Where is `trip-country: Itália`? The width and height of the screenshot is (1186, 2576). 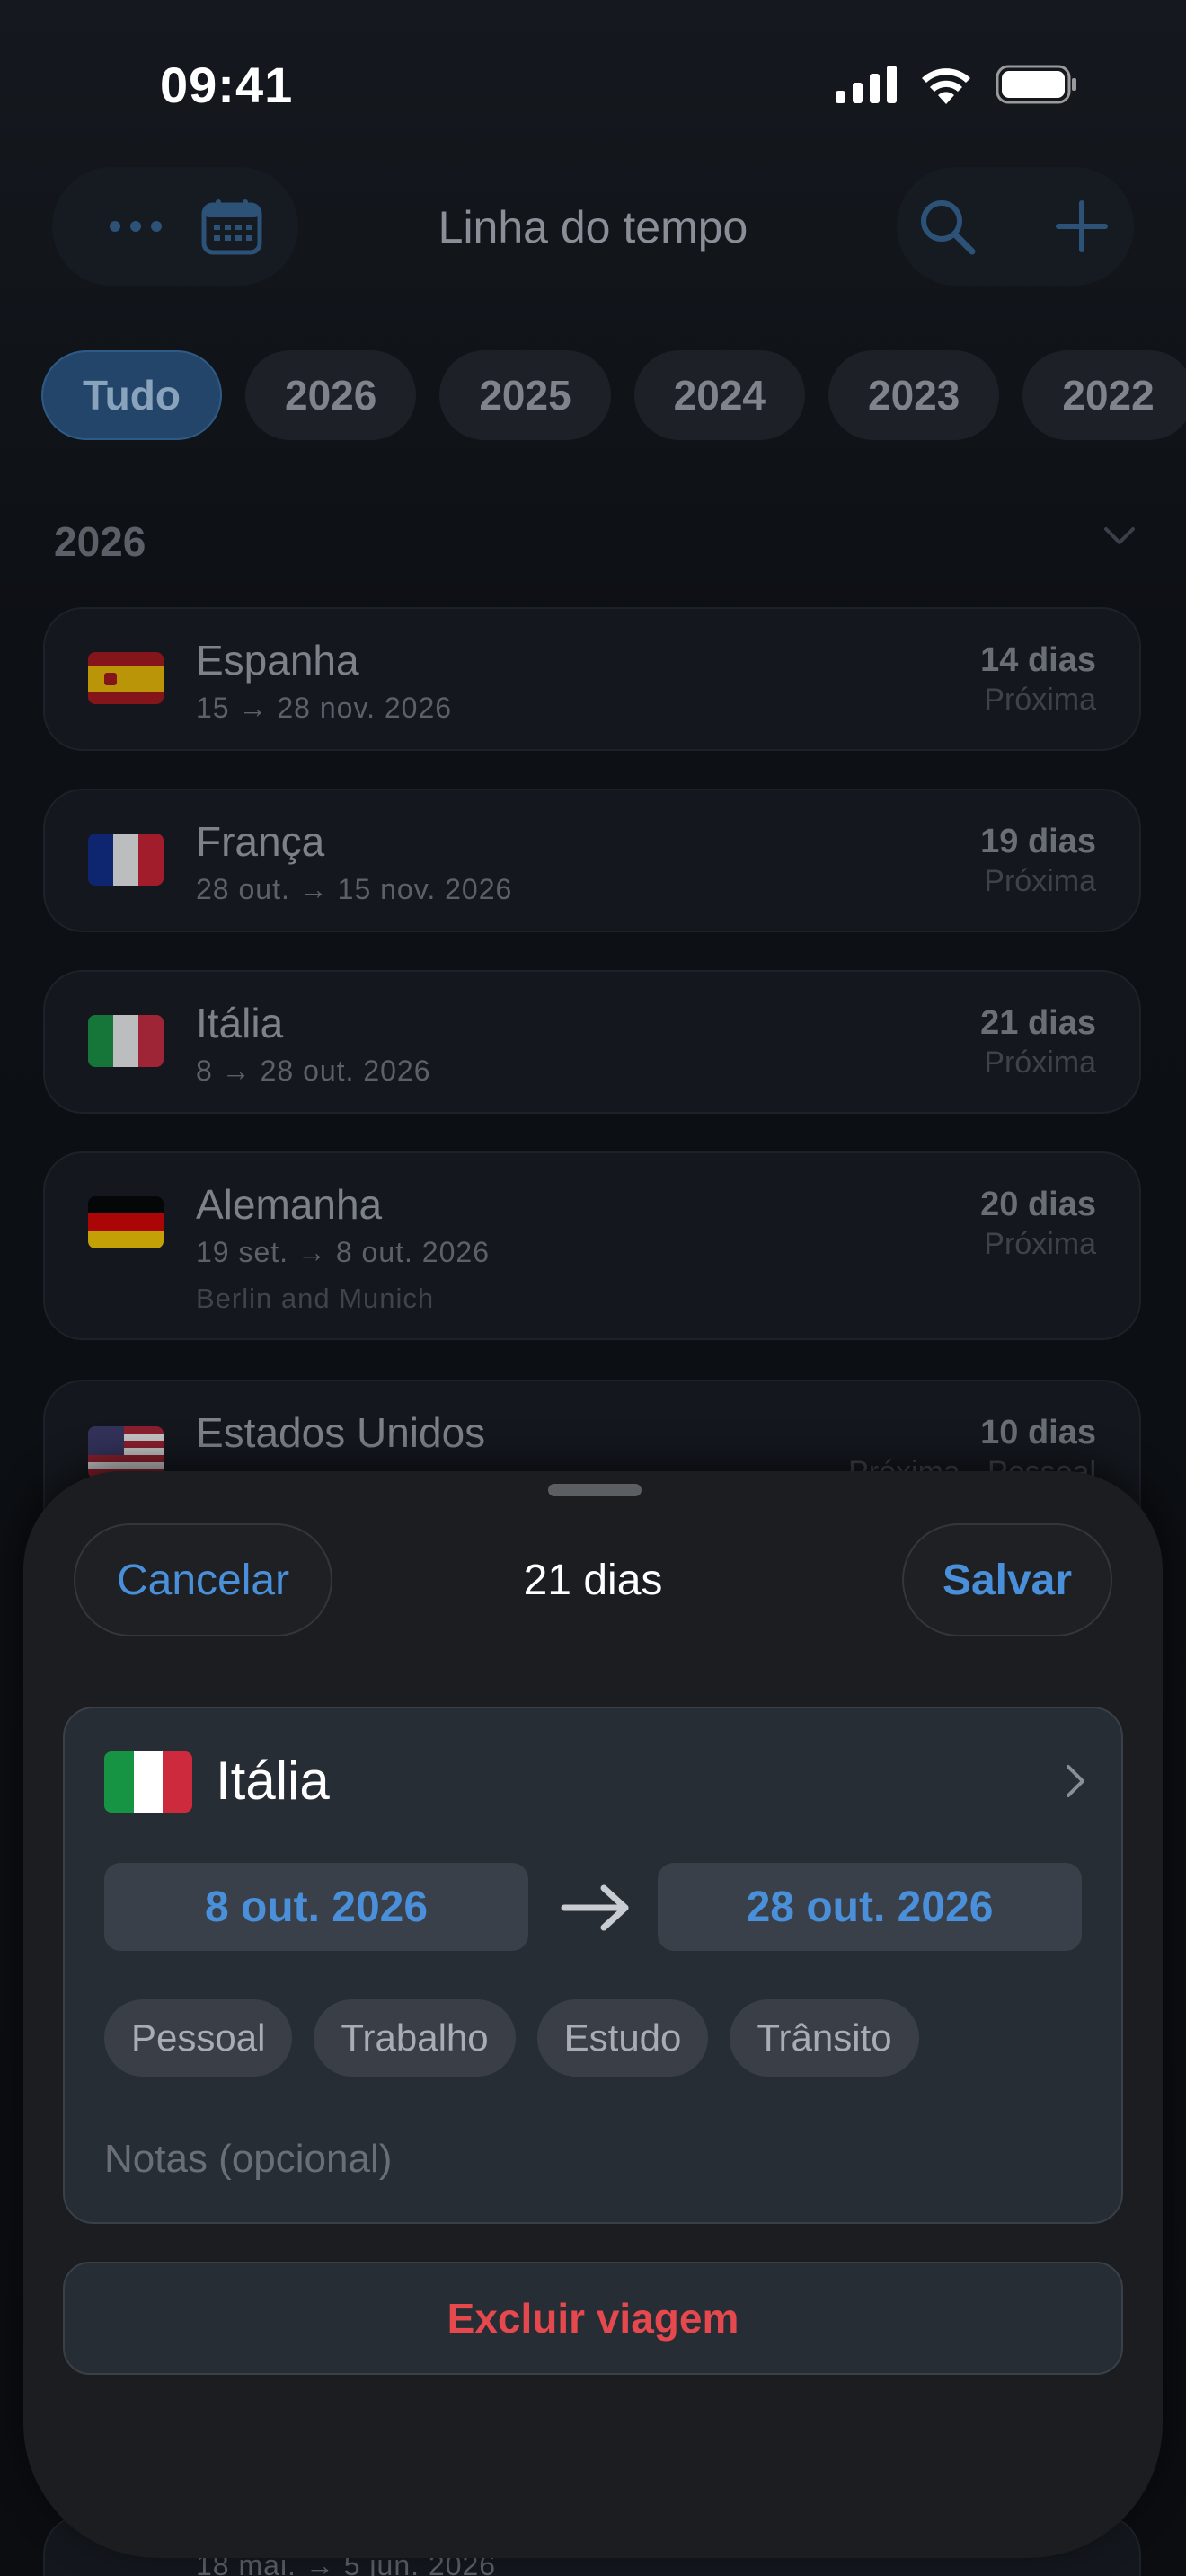 trip-country: Itália is located at coordinates (240, 1023).